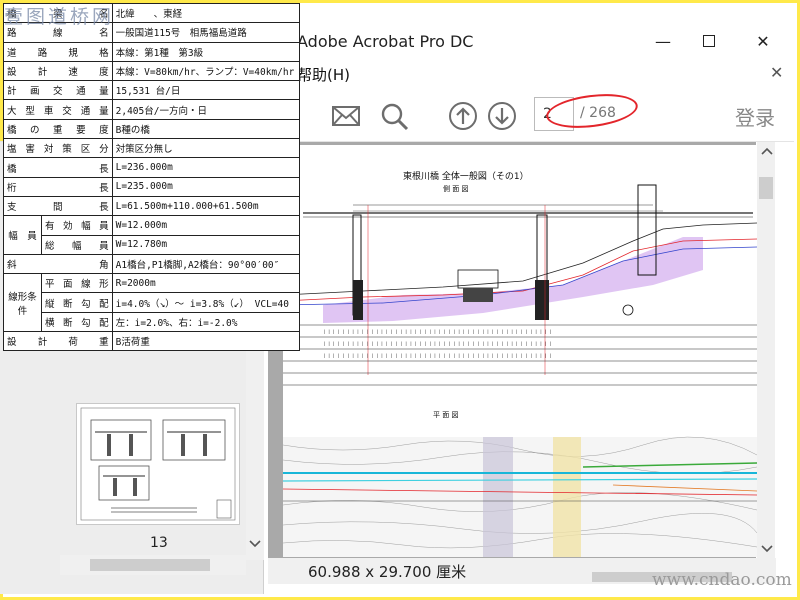  What do you see at coordinates (387, 572) in the screenshot?
I see `page-size: 60.988 x 29.700 厘米` at bounding box center [387, 572].